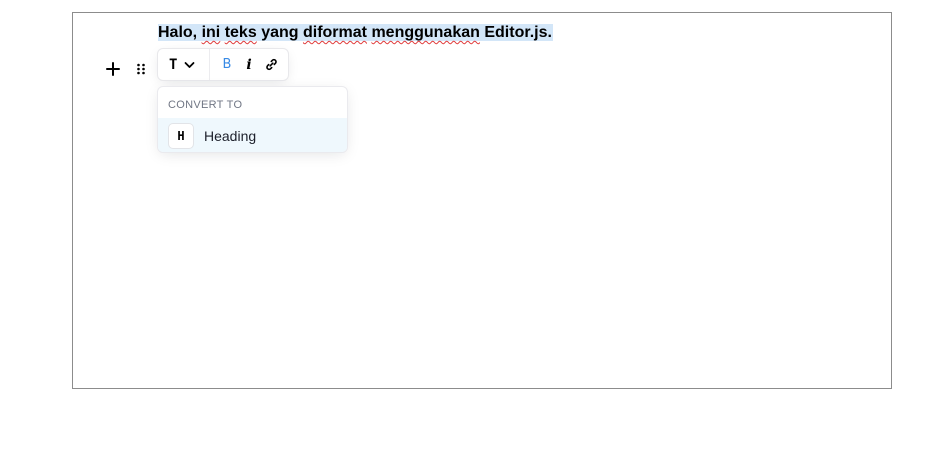  What do you see at coordinates (240, 32) in the screenshot?
I see `word-teks: teks` at bounding box center [240, 32].